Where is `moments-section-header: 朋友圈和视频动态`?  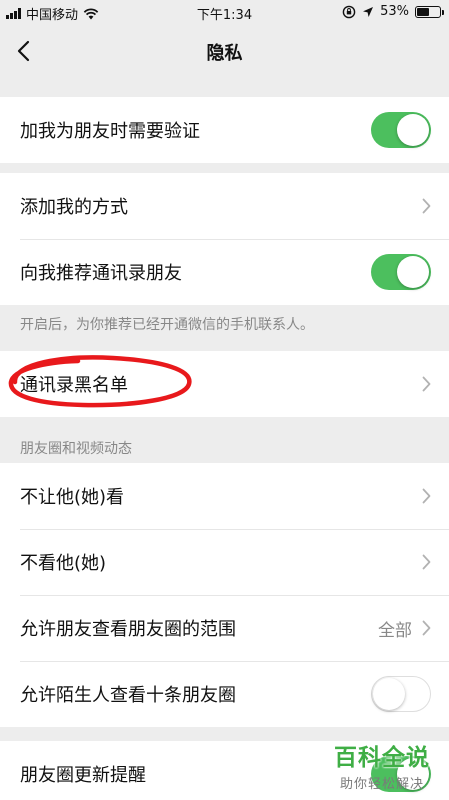 moments-section-header: 朋友圈和视频动态 is located at coordinates (76, 449).